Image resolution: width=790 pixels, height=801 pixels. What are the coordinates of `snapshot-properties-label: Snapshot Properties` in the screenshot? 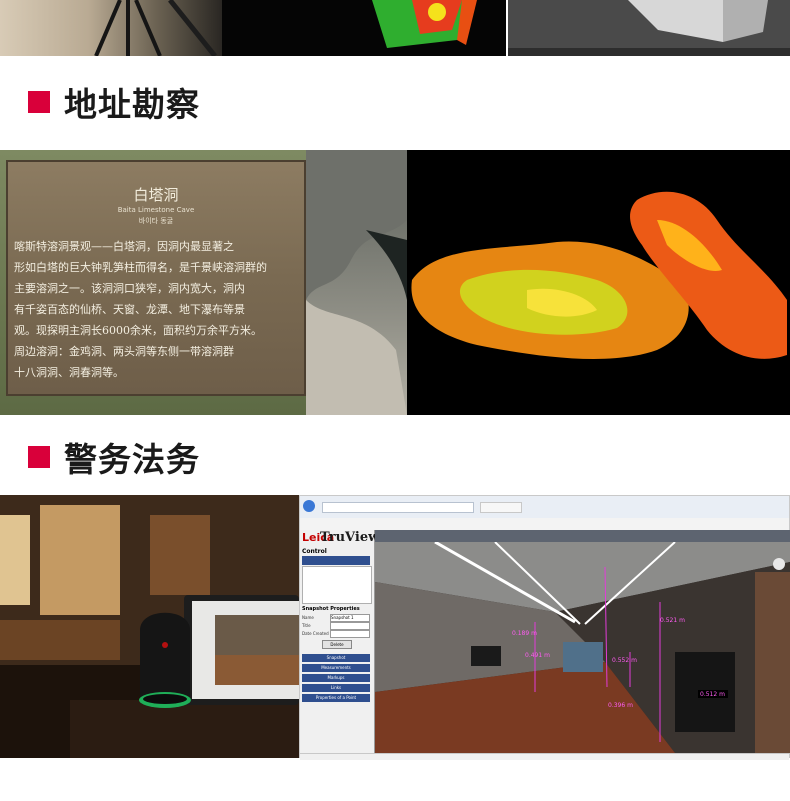 It's located at (331, 609).